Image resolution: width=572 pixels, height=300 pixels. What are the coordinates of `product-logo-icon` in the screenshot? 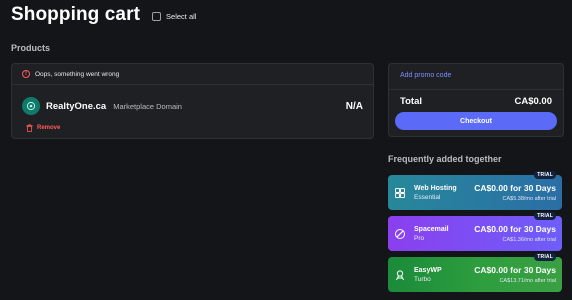 It's located at (31, 106).